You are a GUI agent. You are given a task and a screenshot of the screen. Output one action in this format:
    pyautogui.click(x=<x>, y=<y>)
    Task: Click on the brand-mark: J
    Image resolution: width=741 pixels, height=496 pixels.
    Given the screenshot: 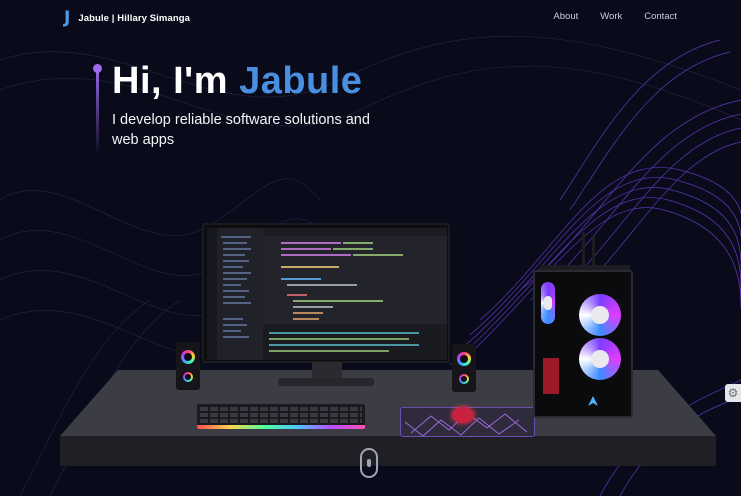 What is the action you would take?
    pyautogui.click(x=67, y=18)
    